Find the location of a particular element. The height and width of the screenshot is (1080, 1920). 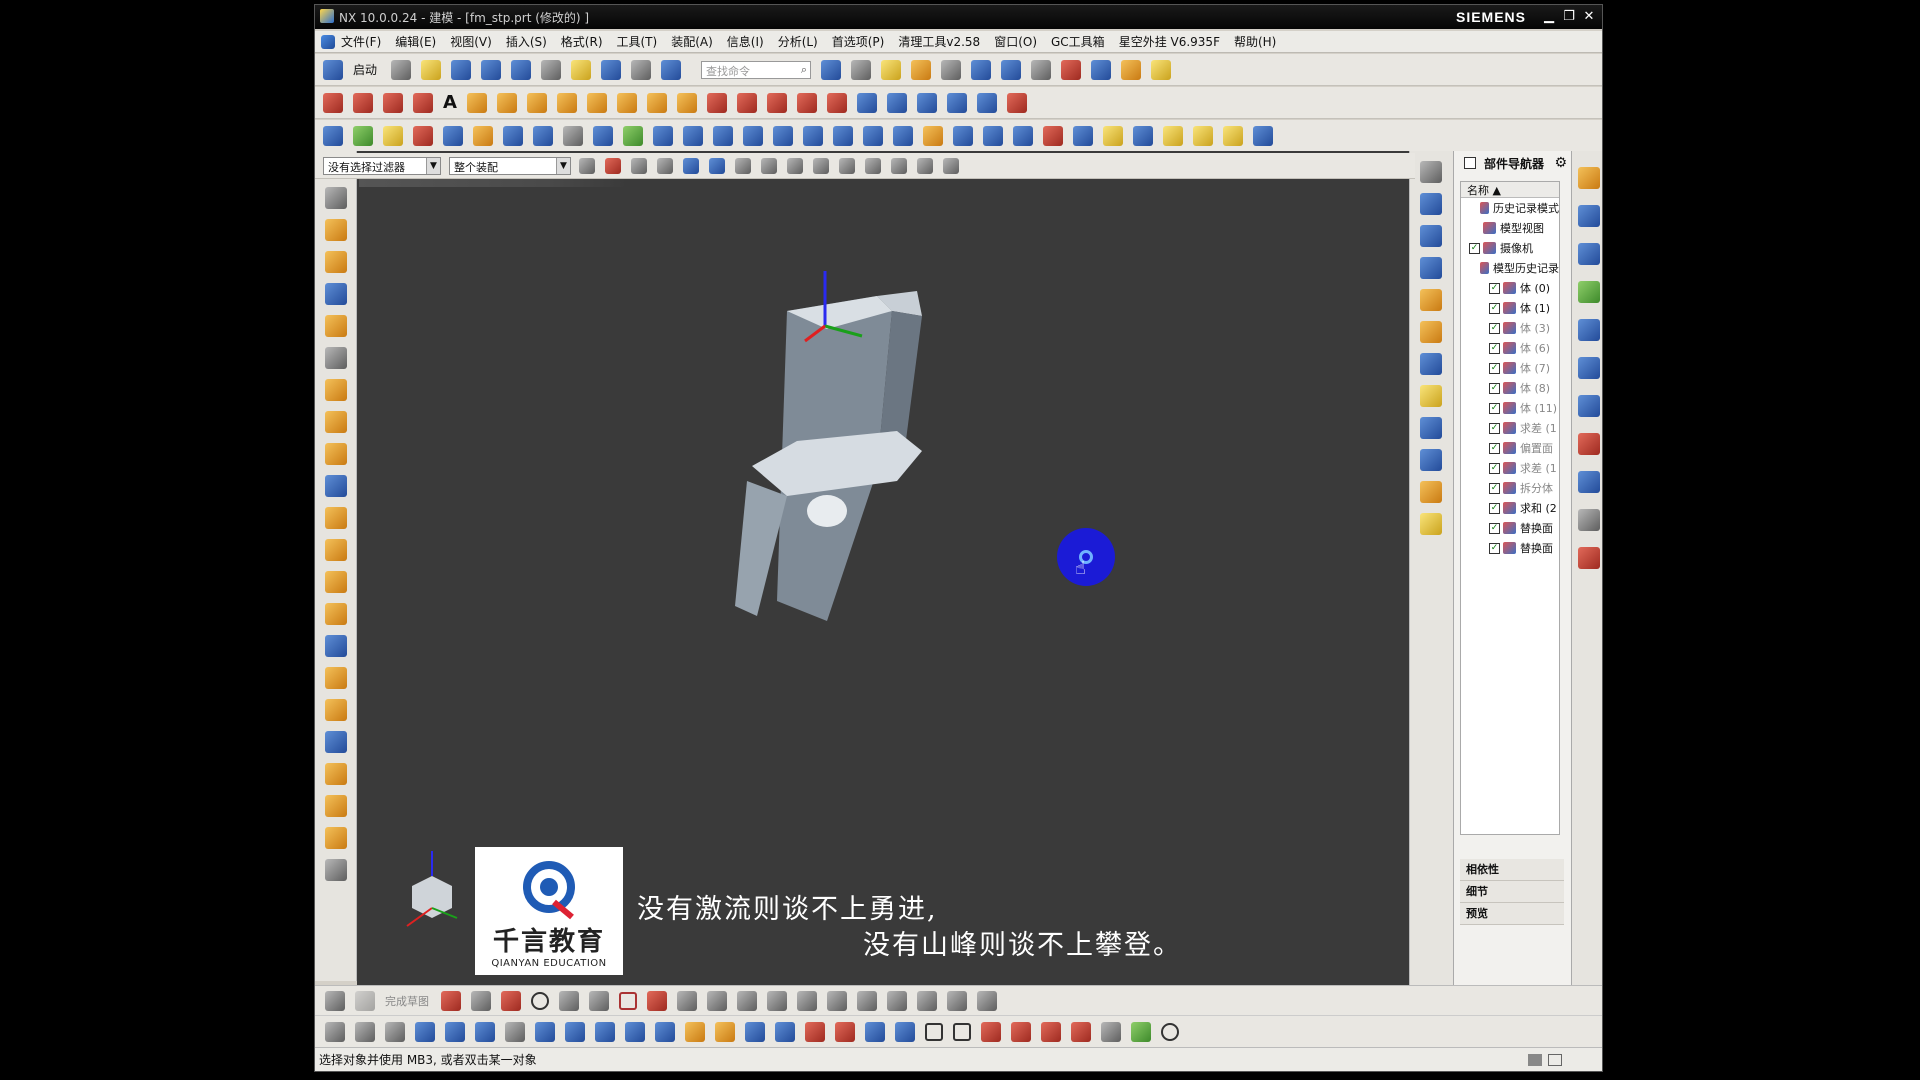

sketch-dim-icon is located at coordinates (867, 1000).